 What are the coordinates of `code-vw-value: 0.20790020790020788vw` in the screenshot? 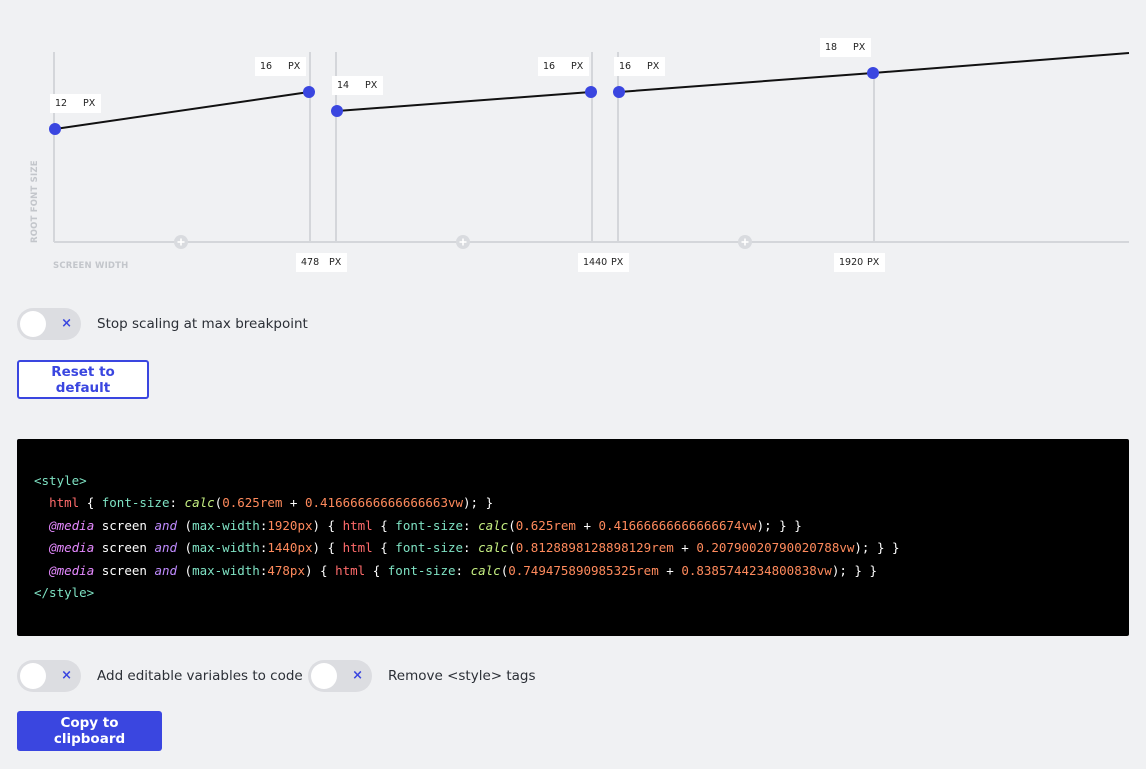 It's located at (775, 548).